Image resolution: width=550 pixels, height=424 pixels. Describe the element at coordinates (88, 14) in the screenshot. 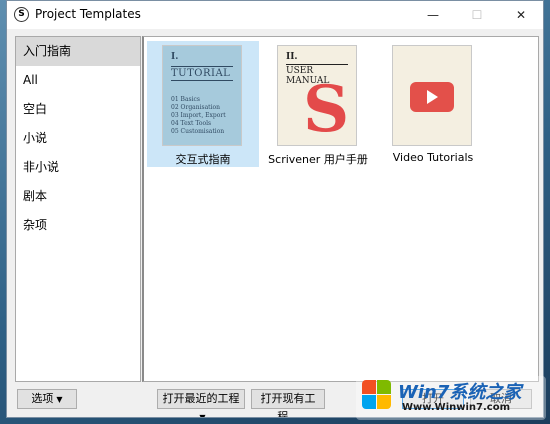

I see `window-title: Project Templates` at that location.